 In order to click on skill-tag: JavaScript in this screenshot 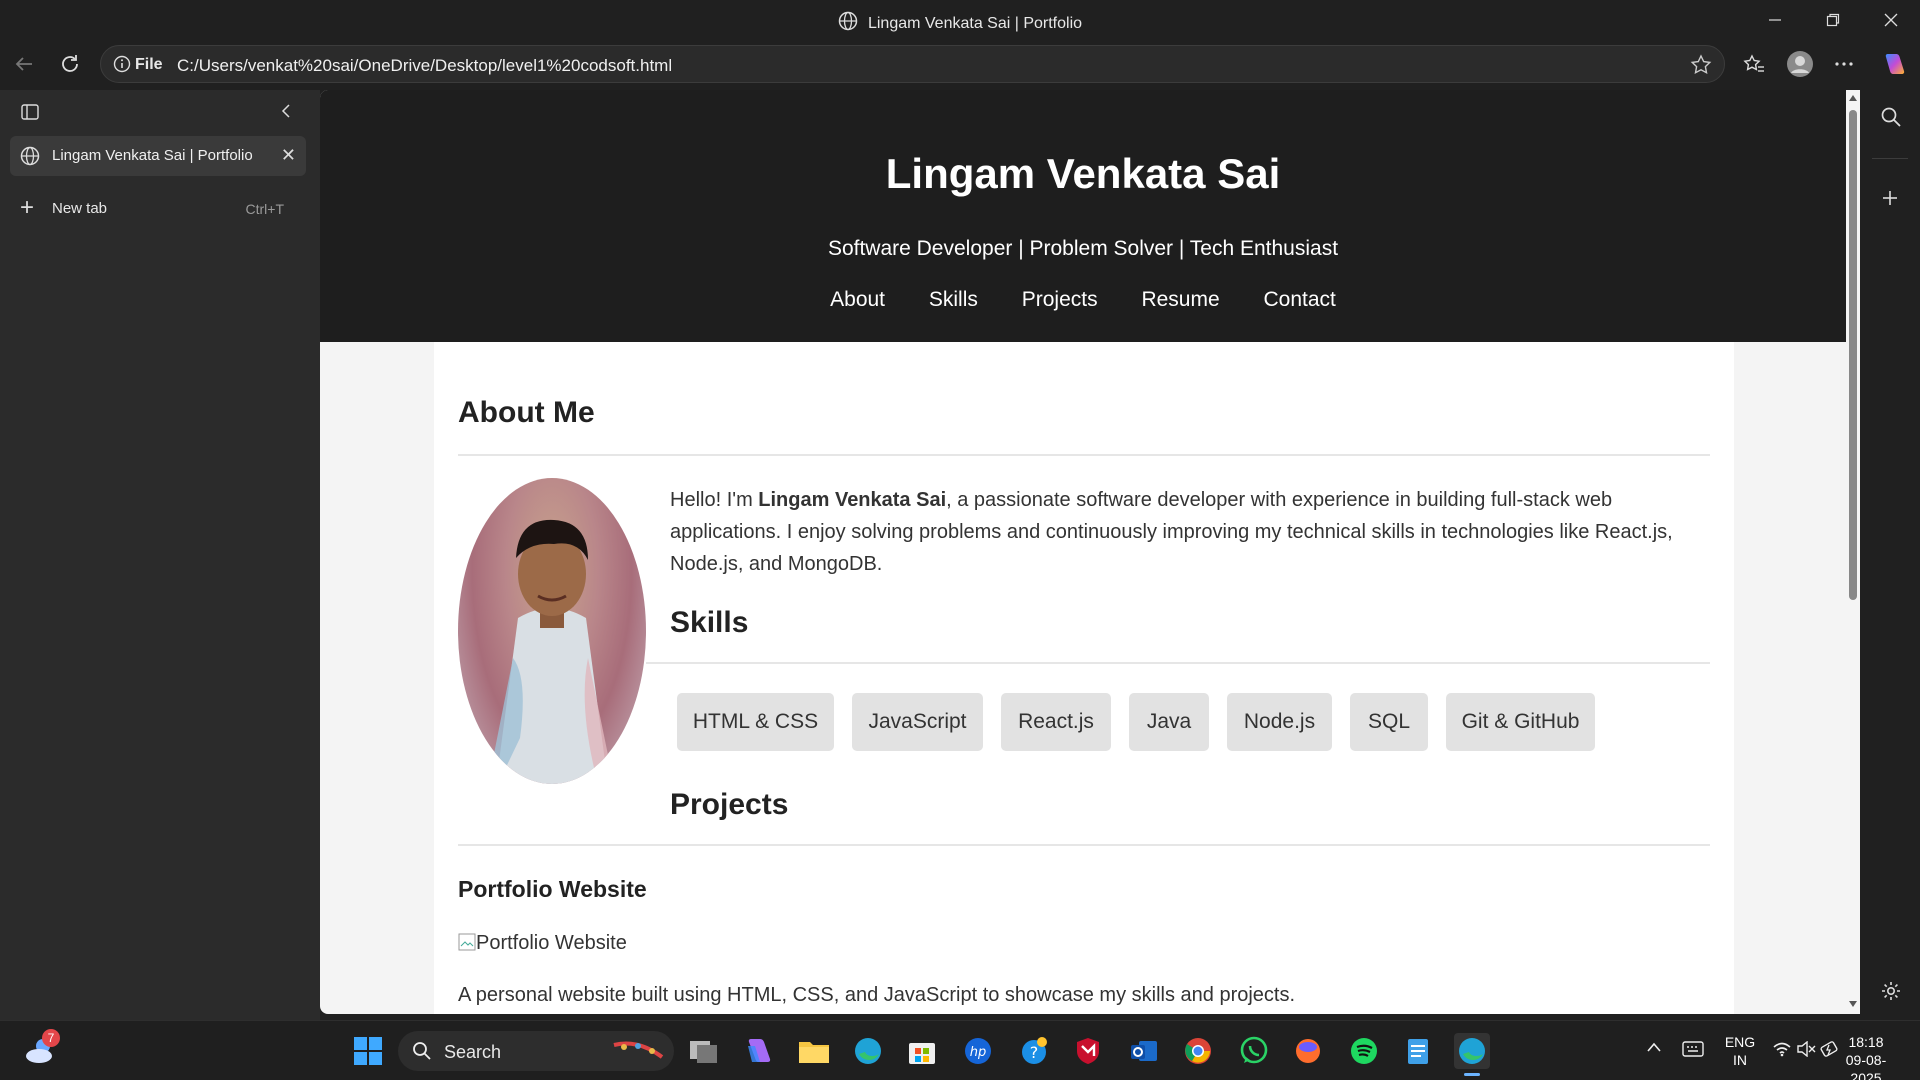, I will do `click(917, 722)`.